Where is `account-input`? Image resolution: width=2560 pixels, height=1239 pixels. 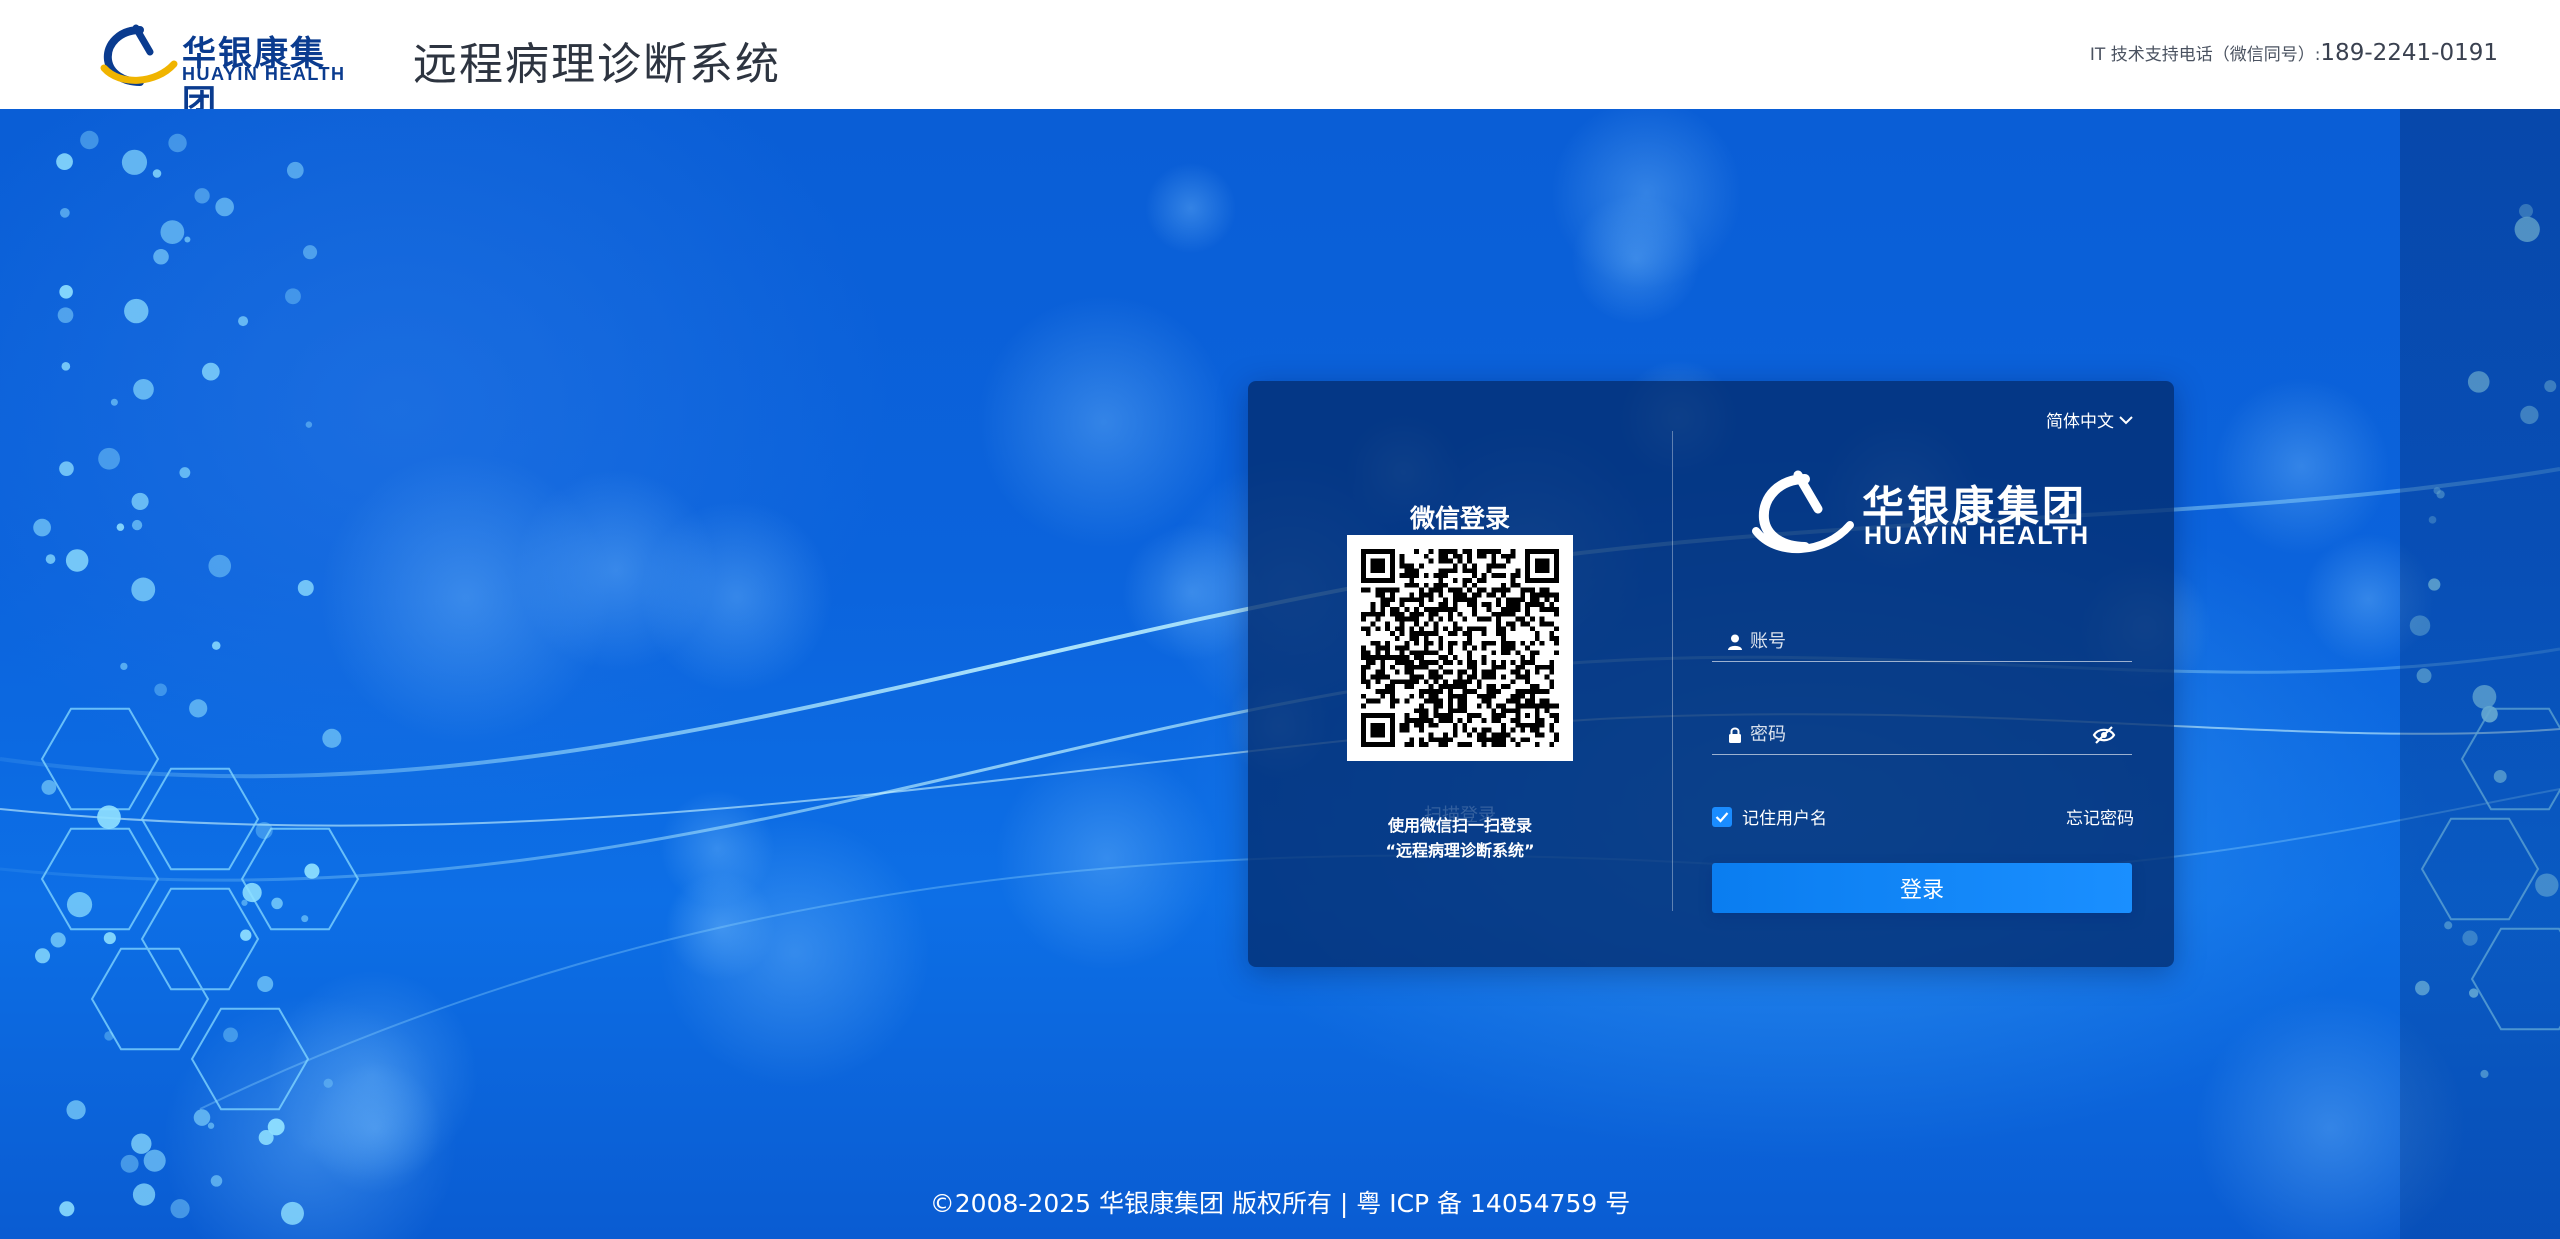 account-input is located at coordinates (1941, 641).